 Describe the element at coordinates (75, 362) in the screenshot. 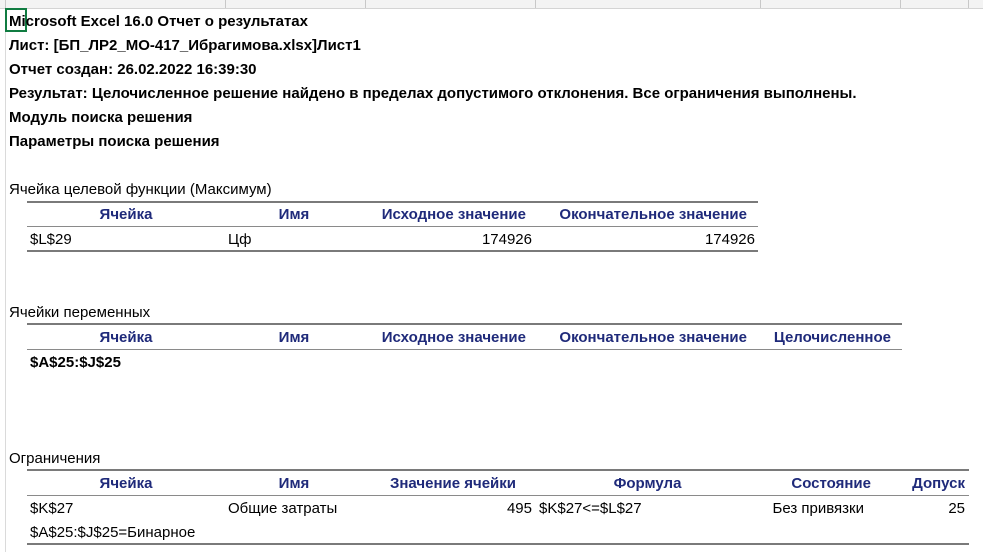

I see `variables-group-range: $A$25:$J$25` at that location.